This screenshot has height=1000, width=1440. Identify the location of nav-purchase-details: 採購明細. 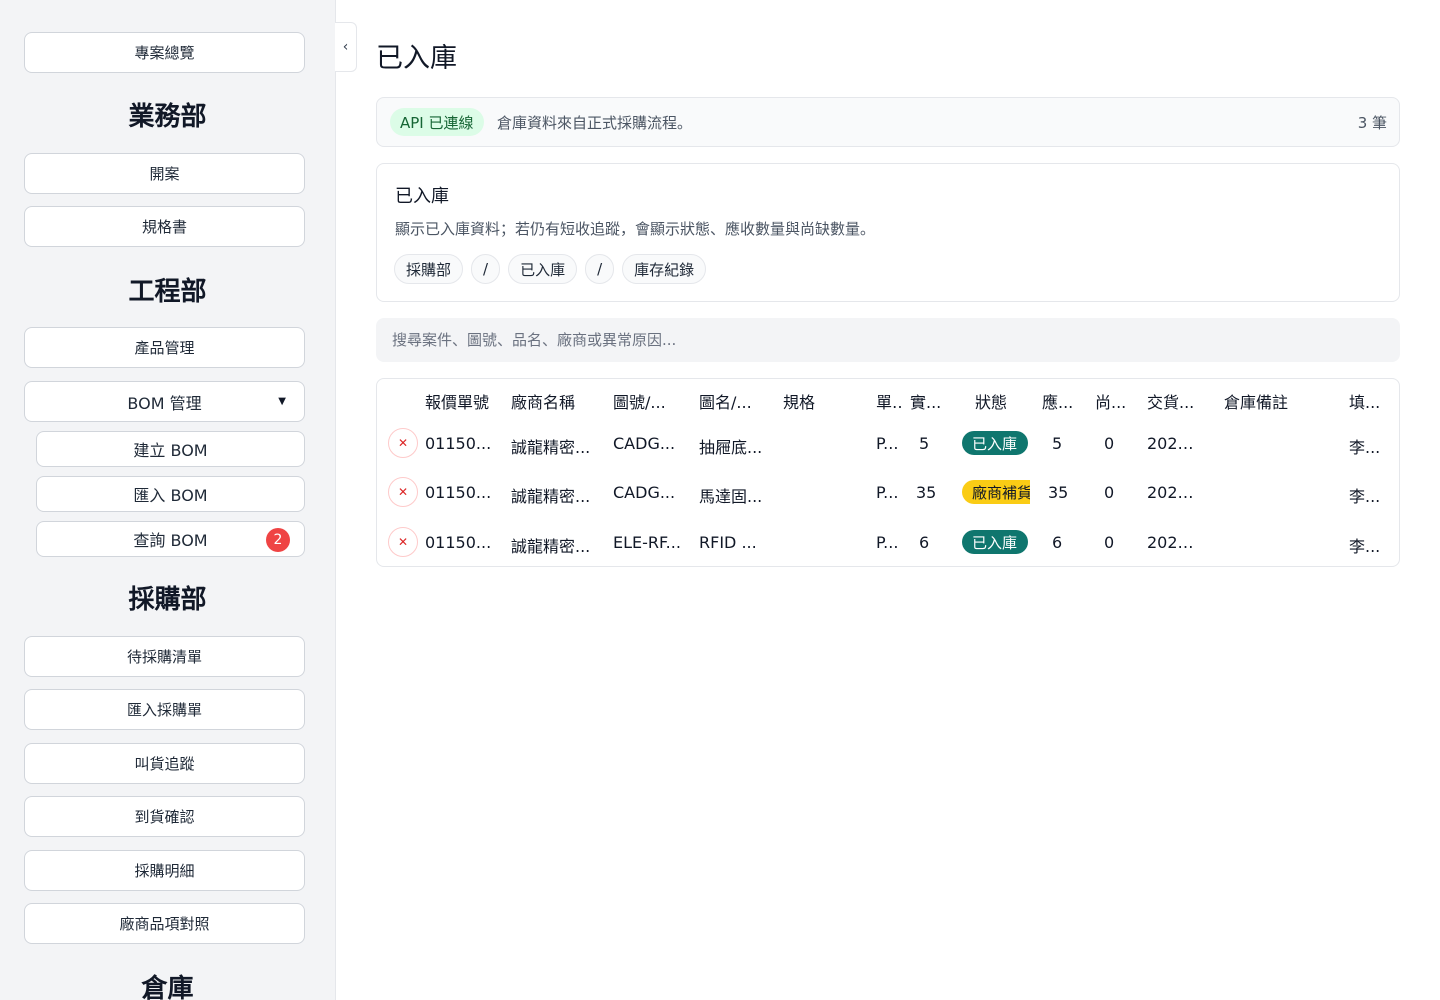
(164, 870).